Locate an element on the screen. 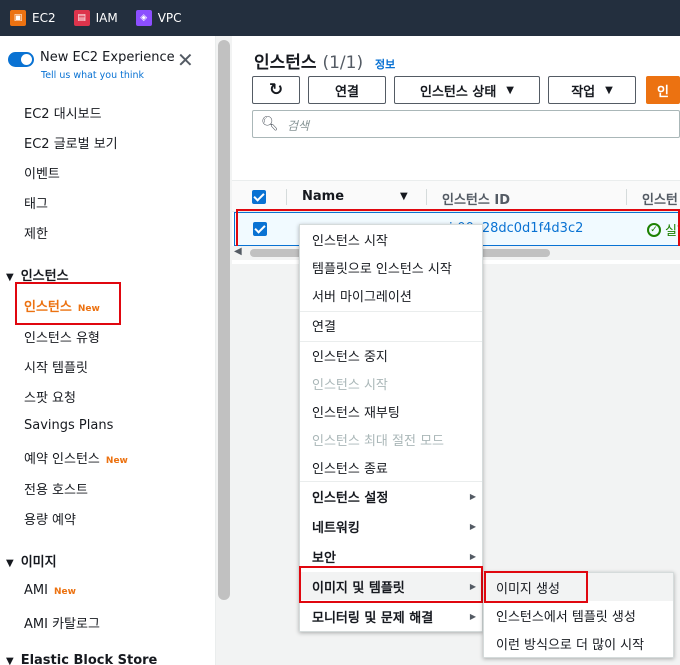 The height and width of the screenshot is (665, 680). selection-count: (1/1) is located at coordinates (343, 63).